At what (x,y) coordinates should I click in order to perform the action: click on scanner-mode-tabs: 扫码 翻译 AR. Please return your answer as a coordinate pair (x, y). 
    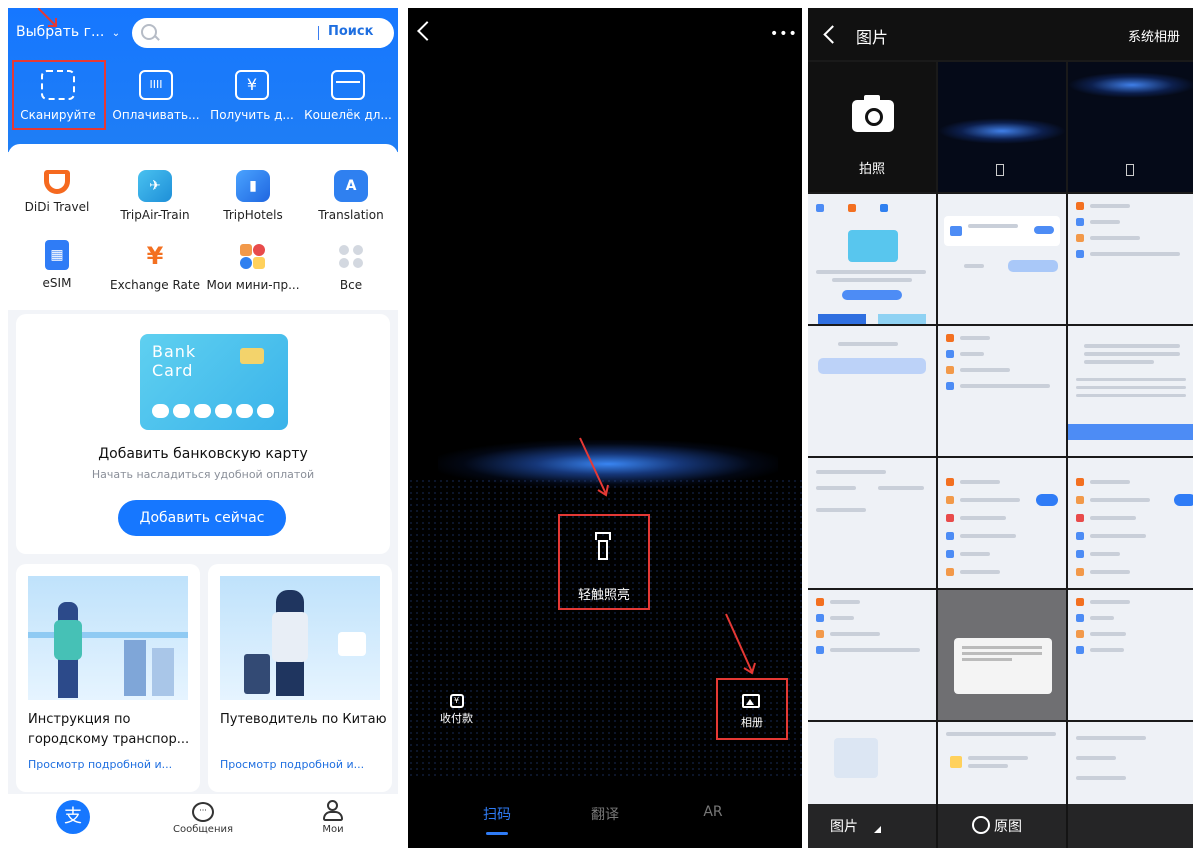
    Looking at the image, I should click on (605, 819).